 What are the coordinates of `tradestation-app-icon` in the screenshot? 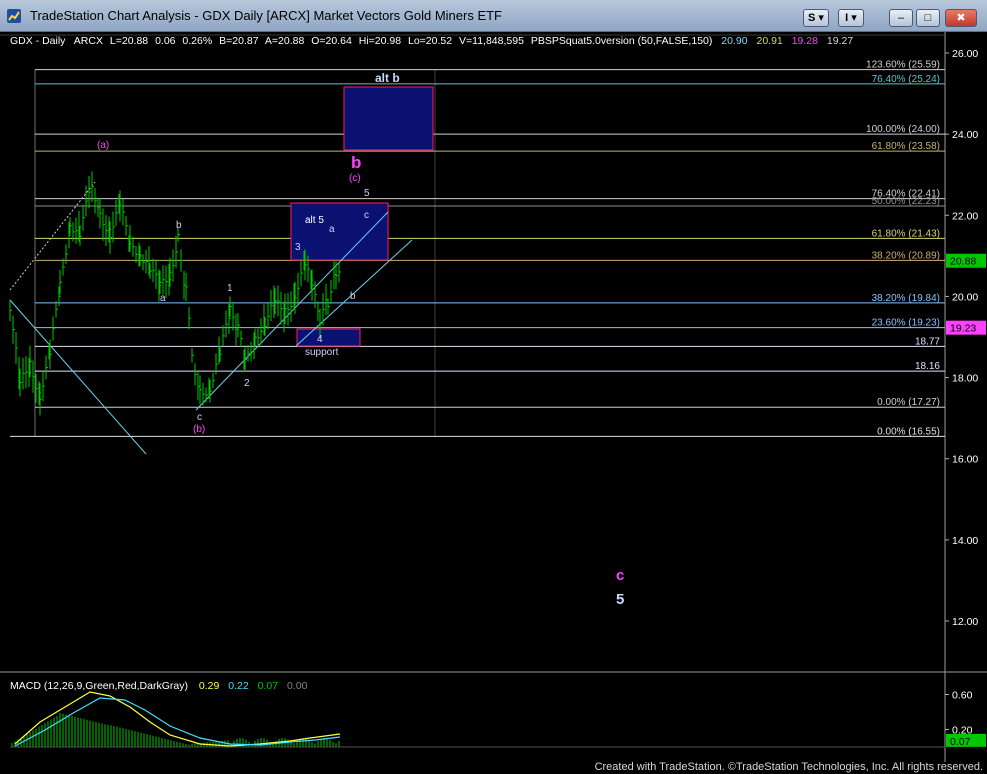 It's located at (14, 16).